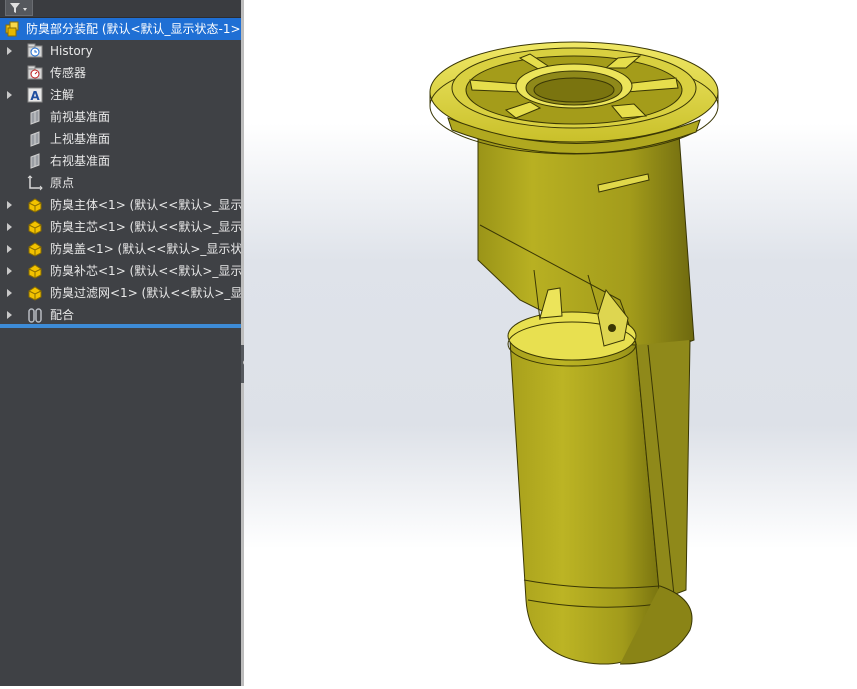  What do you see at coordinates (120, 73) in the screenshot?
I see `tree-item-sensors: 传感器` at bounding box center [120, 73].